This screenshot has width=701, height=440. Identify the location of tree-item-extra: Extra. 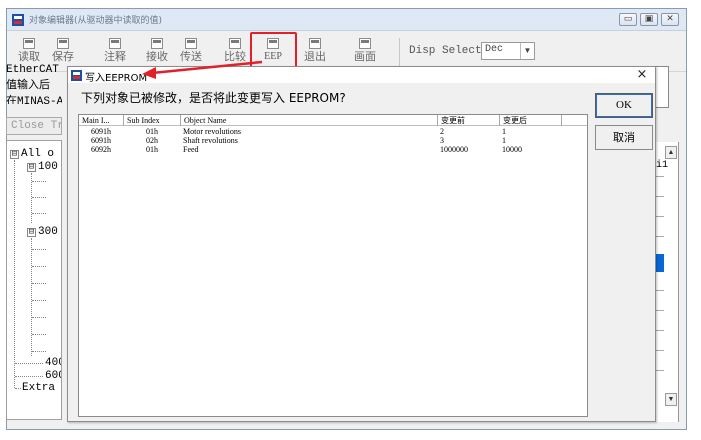
(38, 388).